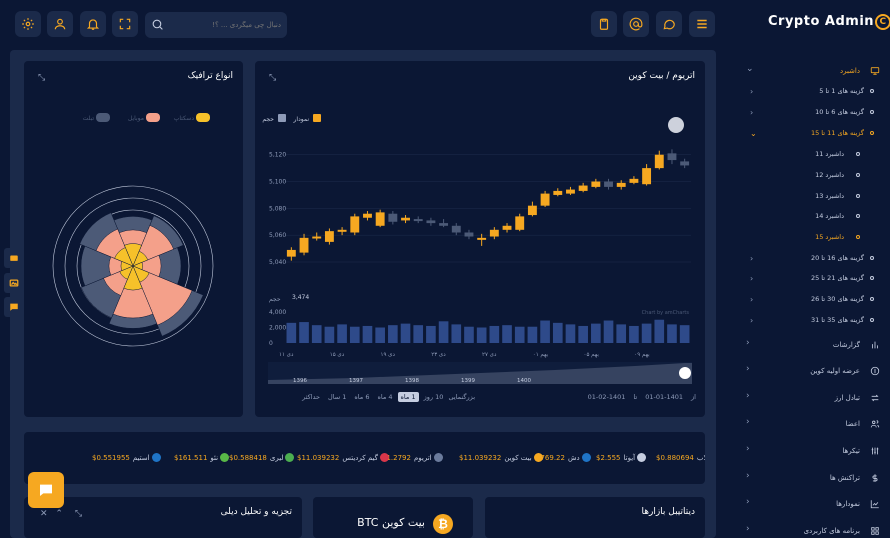 The width and height of the screenshot is (890, 538). I want to click on sidebar-subitem-16-20: گزینه های 16 تا 20 ‹, so click(806, 258).